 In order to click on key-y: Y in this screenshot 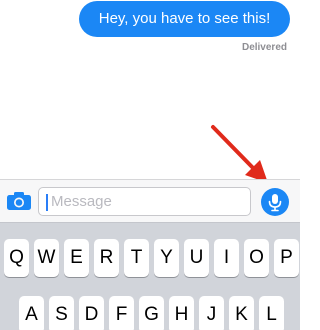, I will do `click(166, 258)`.